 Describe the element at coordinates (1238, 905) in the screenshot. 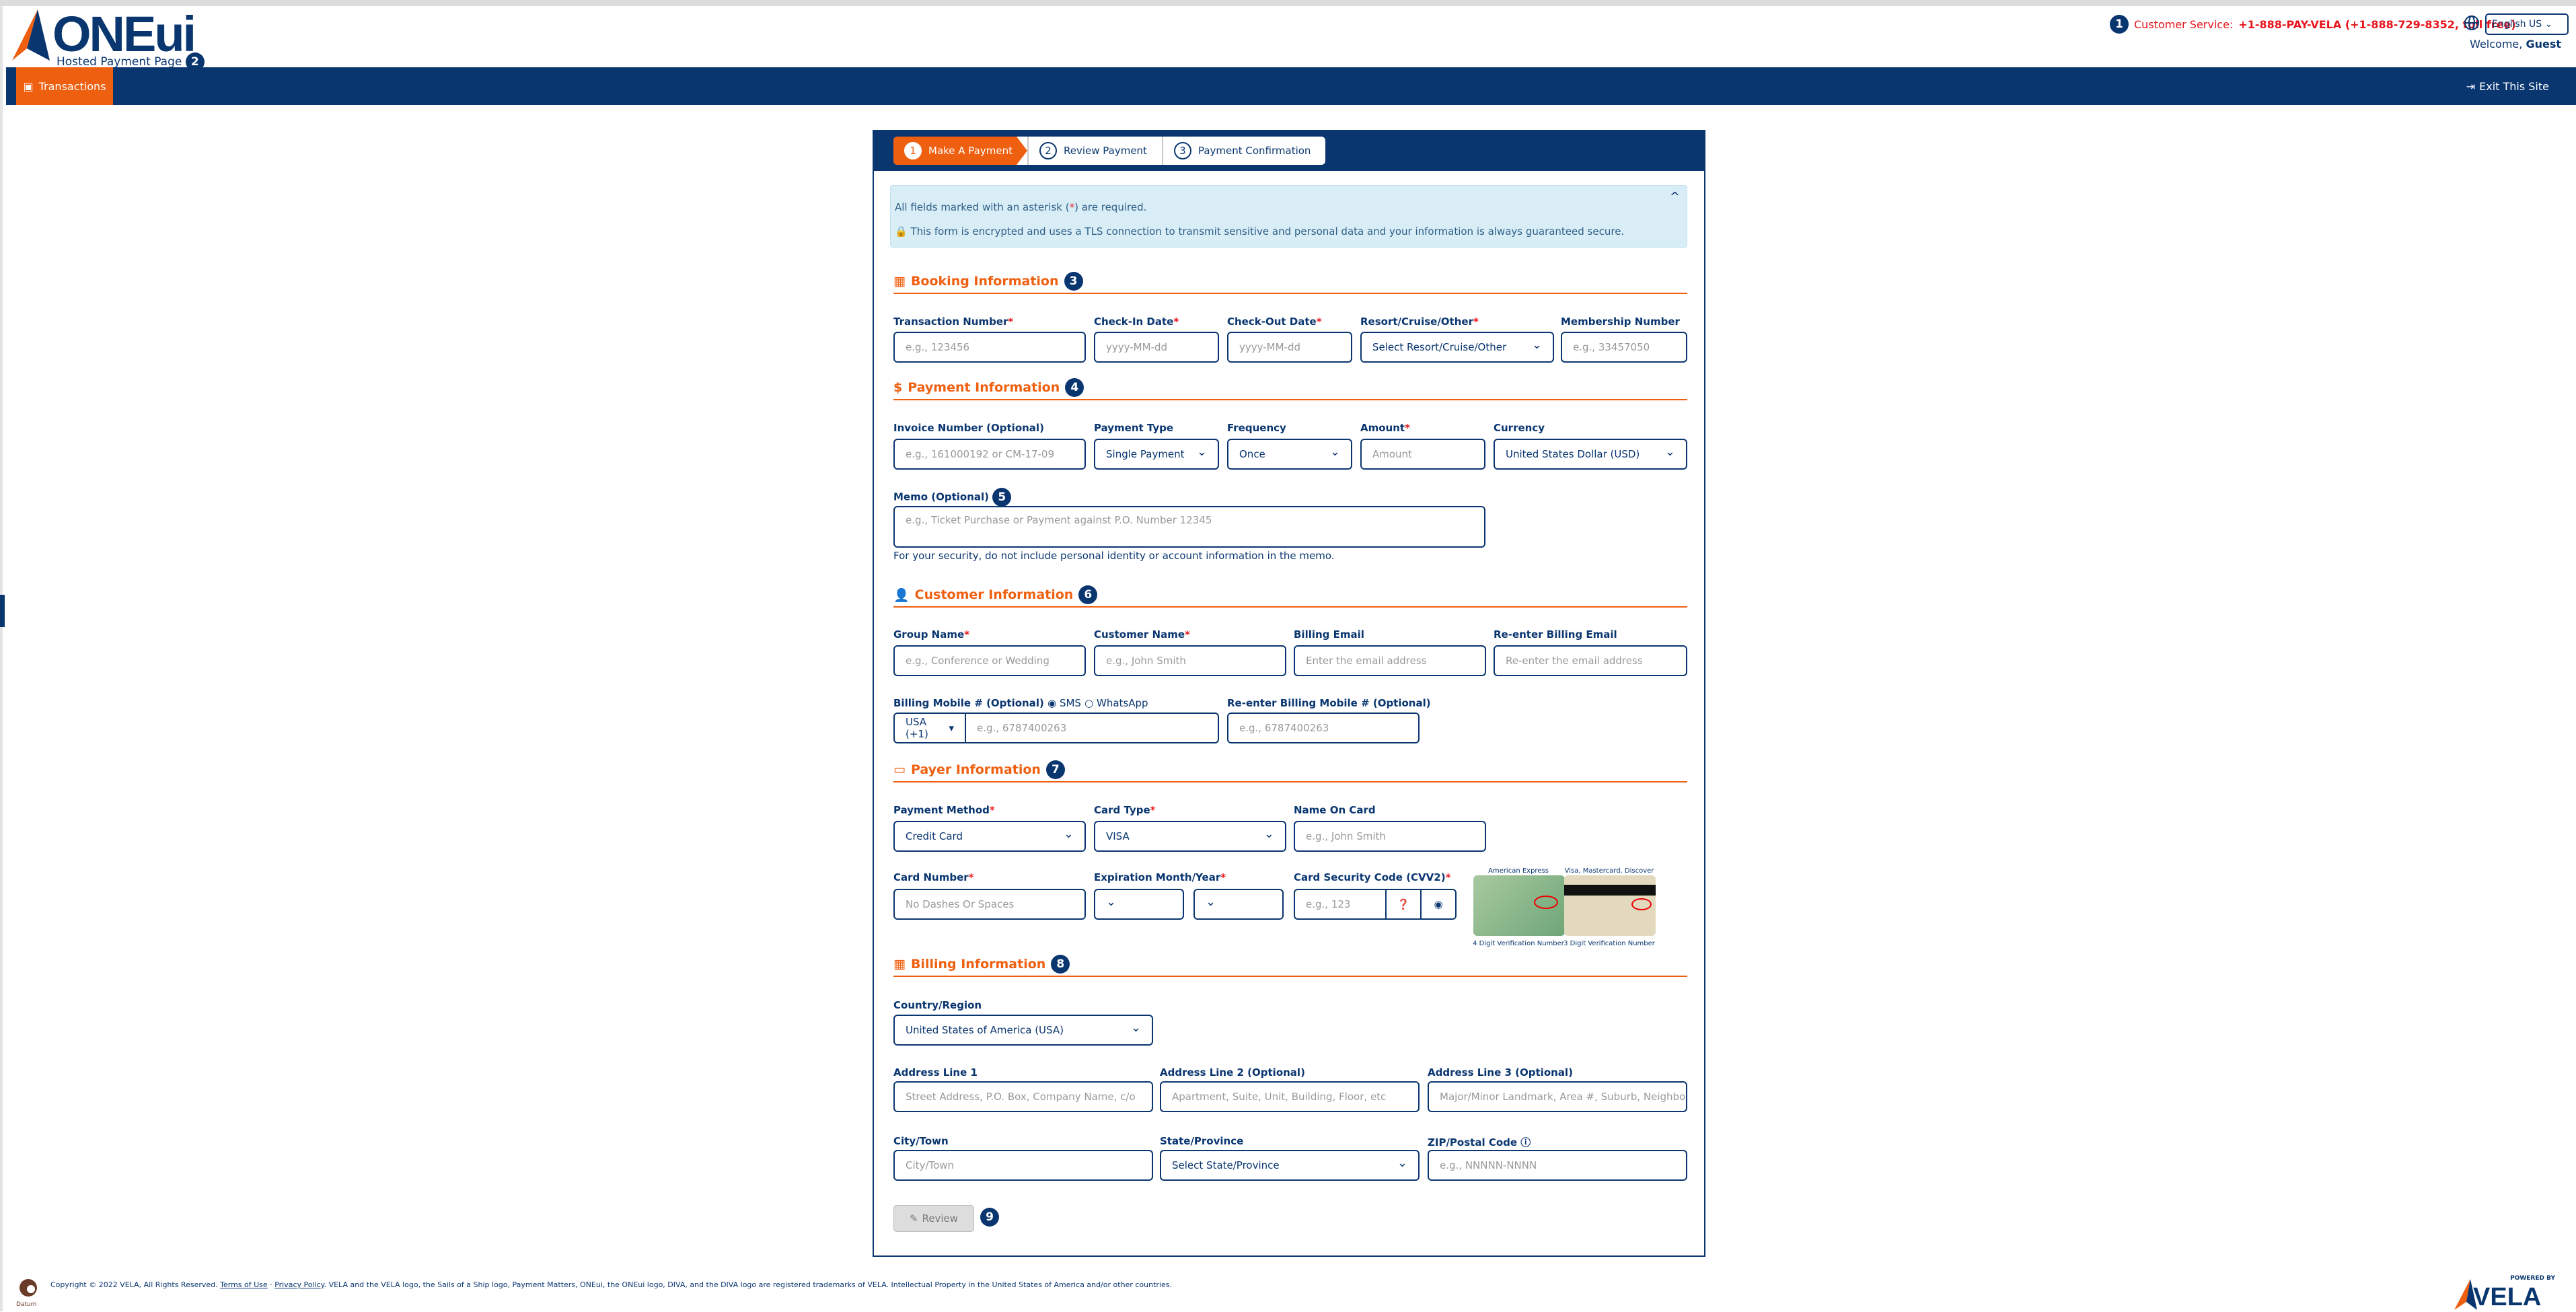

I see `expiration-year-select` at that location.